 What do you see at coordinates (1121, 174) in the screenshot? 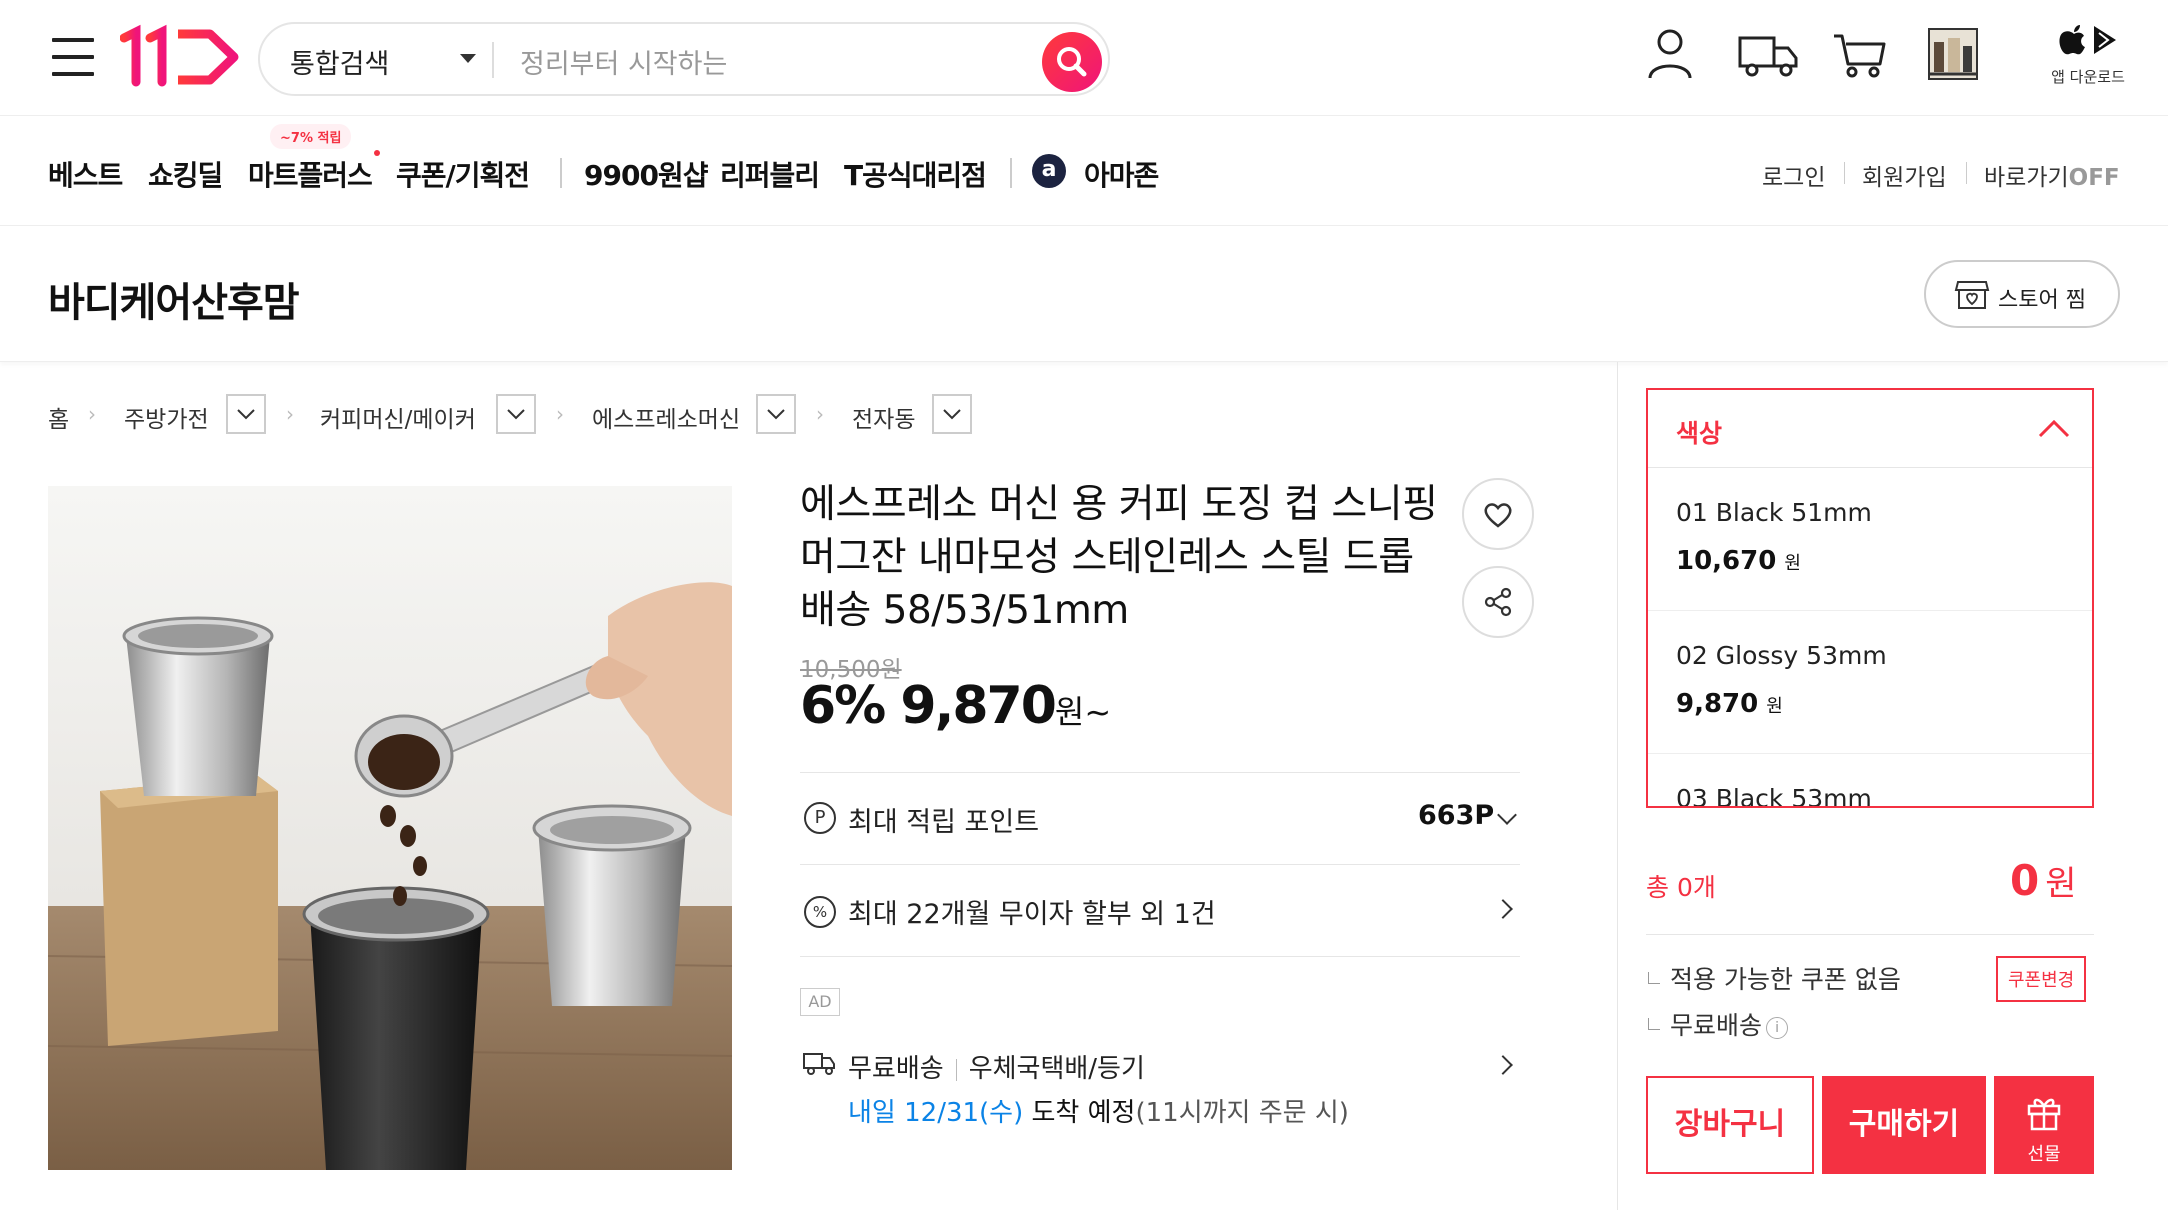
I see `nav-item-amazon: 아마존` at bounding box center [1121, 174].